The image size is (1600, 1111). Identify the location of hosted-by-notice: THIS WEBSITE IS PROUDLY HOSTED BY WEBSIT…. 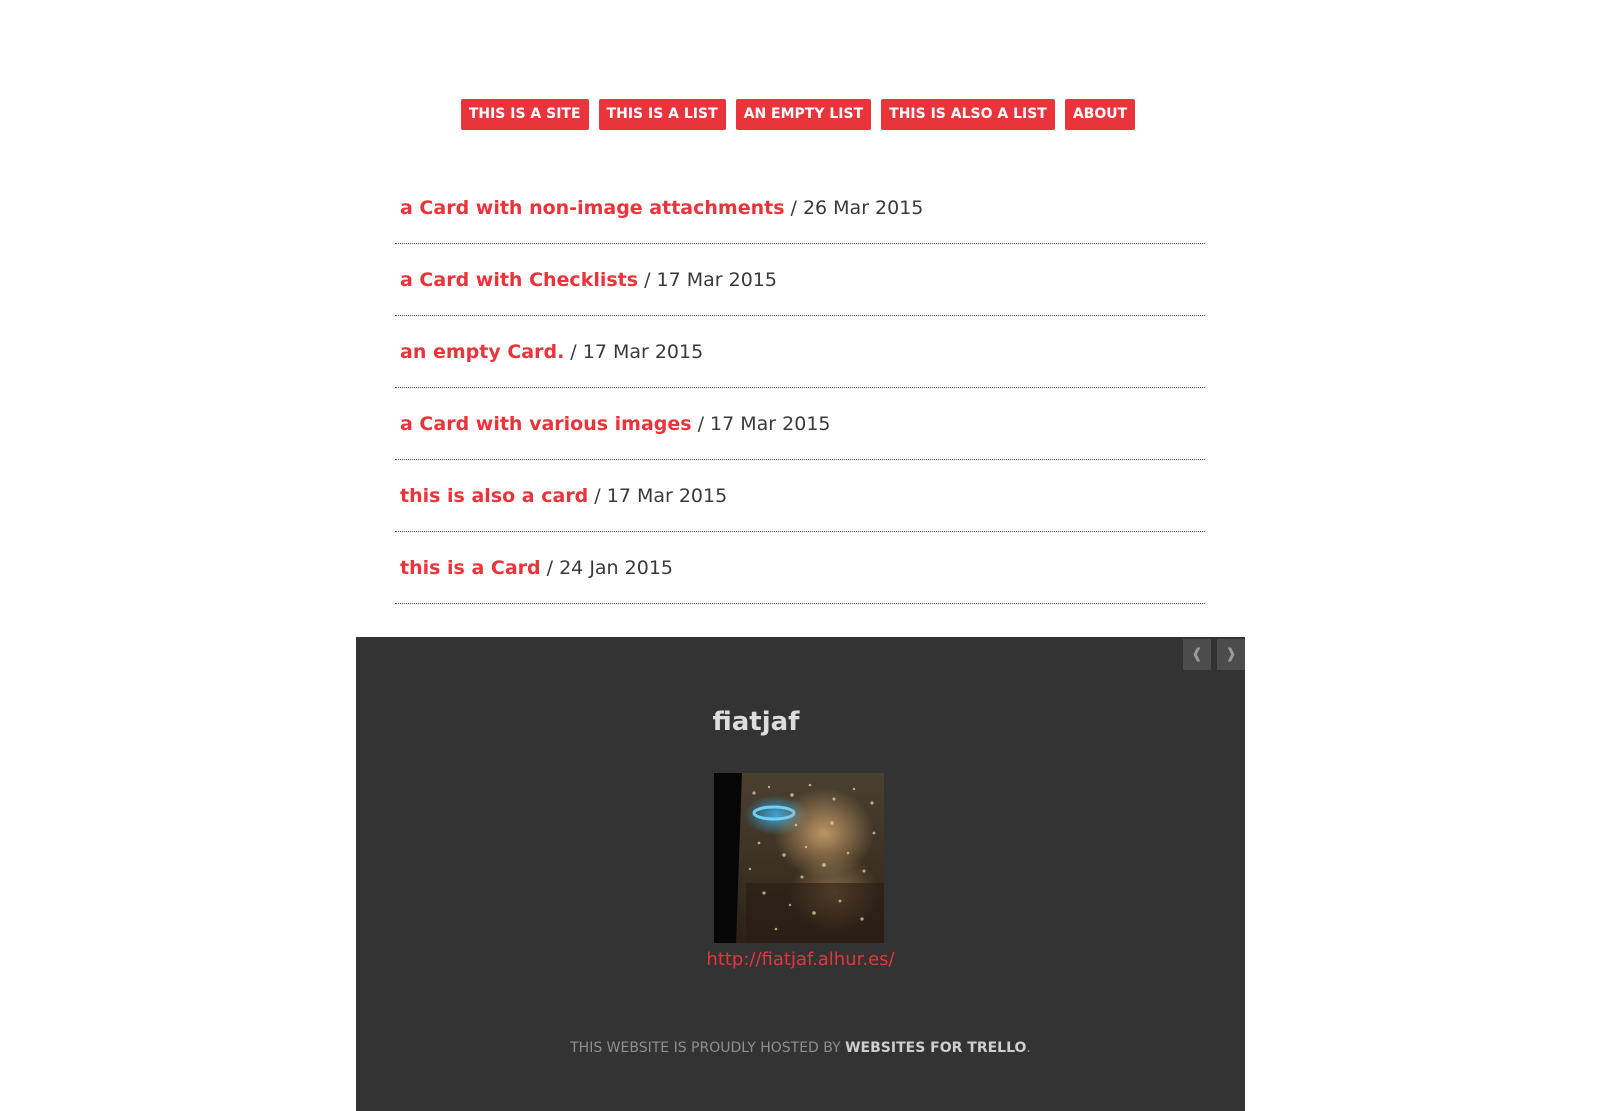
(800, 1048).